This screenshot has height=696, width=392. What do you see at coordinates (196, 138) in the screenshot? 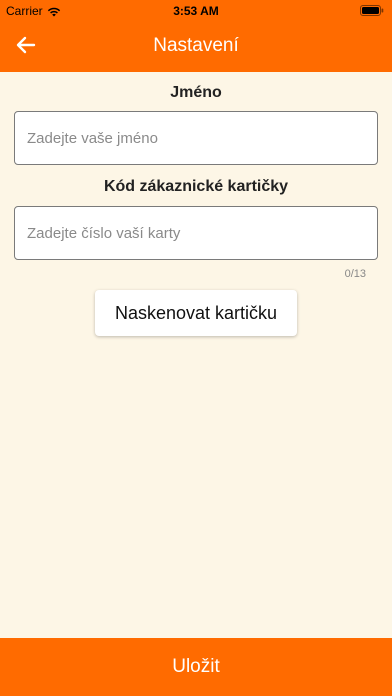
I see `name-input` at bounding box center [196, 138].